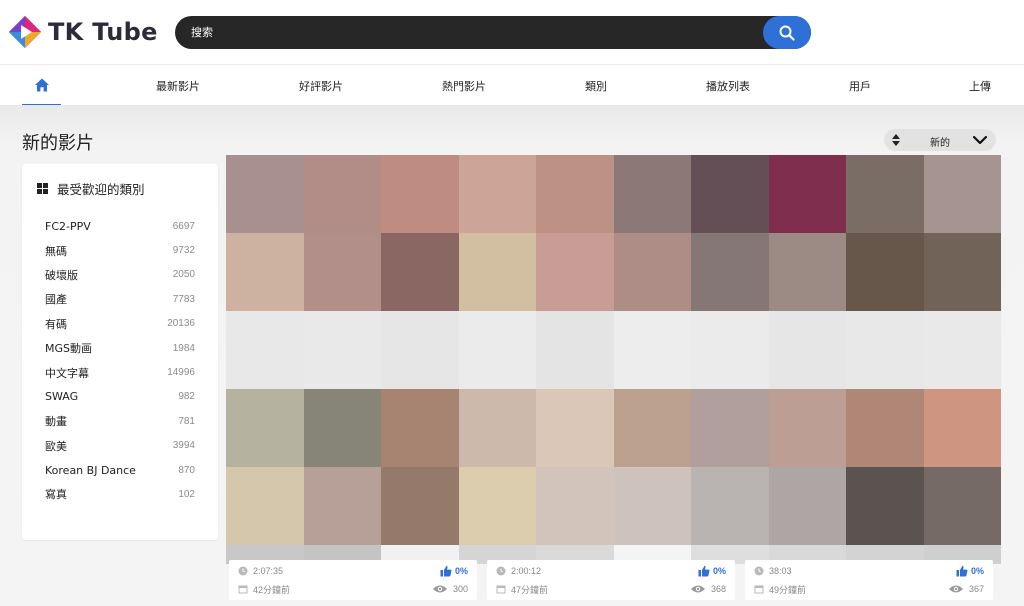 Image resolution: width=1024 pixels, height=606 pixels. What do you see at coordinates (788, 589) in the screenshot?
I see `video-age: 49分鐘前` at bounding box center [788, 589].